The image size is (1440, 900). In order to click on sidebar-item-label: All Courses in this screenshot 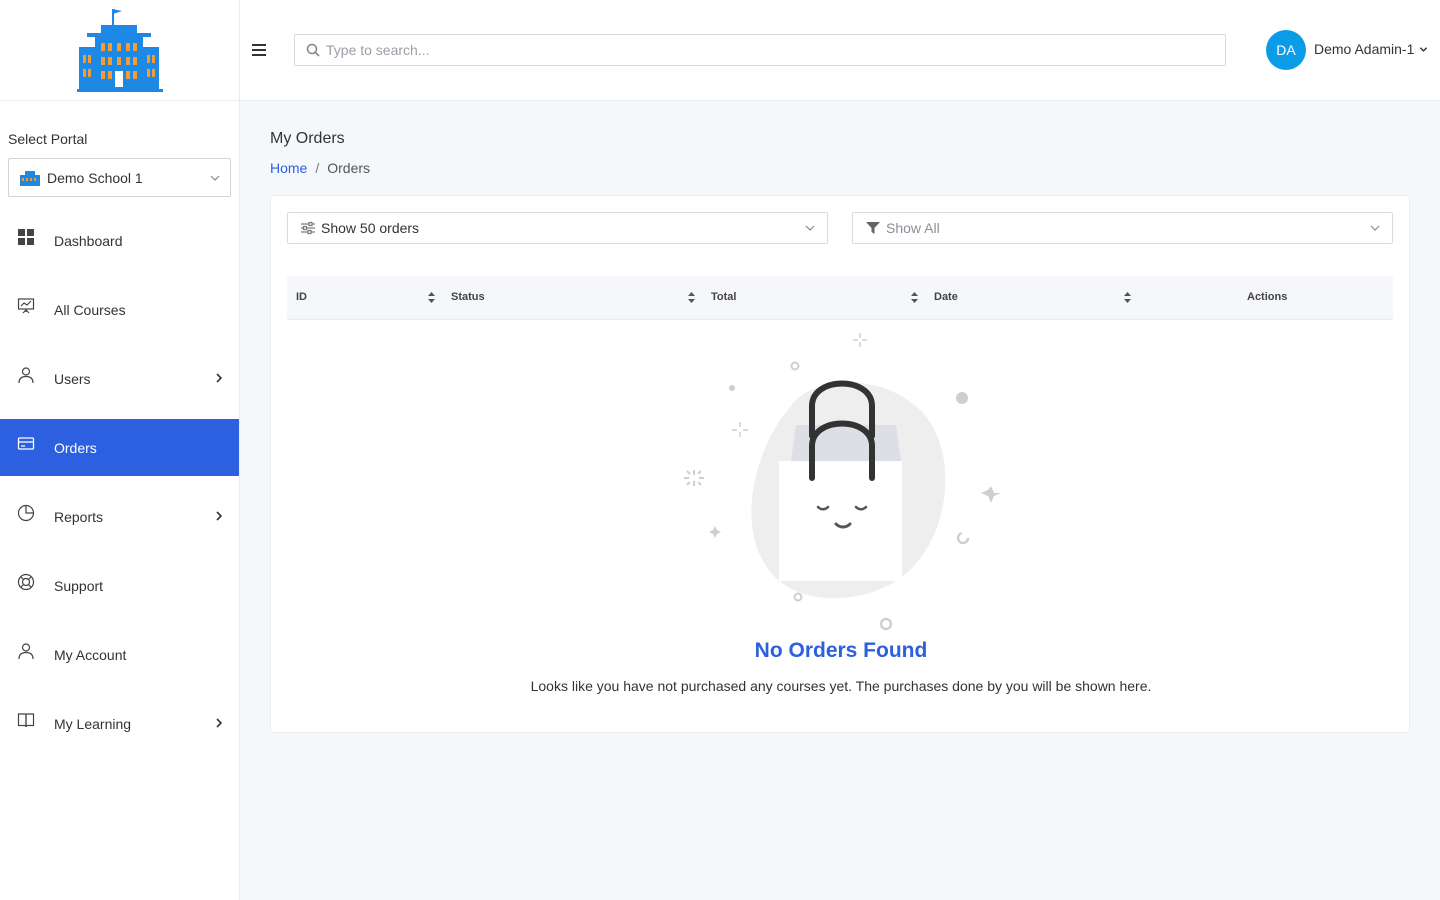, I will do `click(90, 310)`.